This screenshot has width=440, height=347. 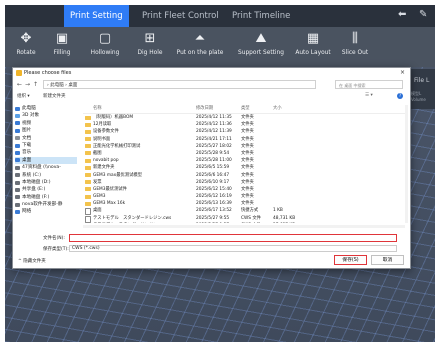 What do you see at coordinates (180, 16) in the screenshot?
I see `tab-print-fleet-control: Print Fleet Control` at bounding box center [180, 16].